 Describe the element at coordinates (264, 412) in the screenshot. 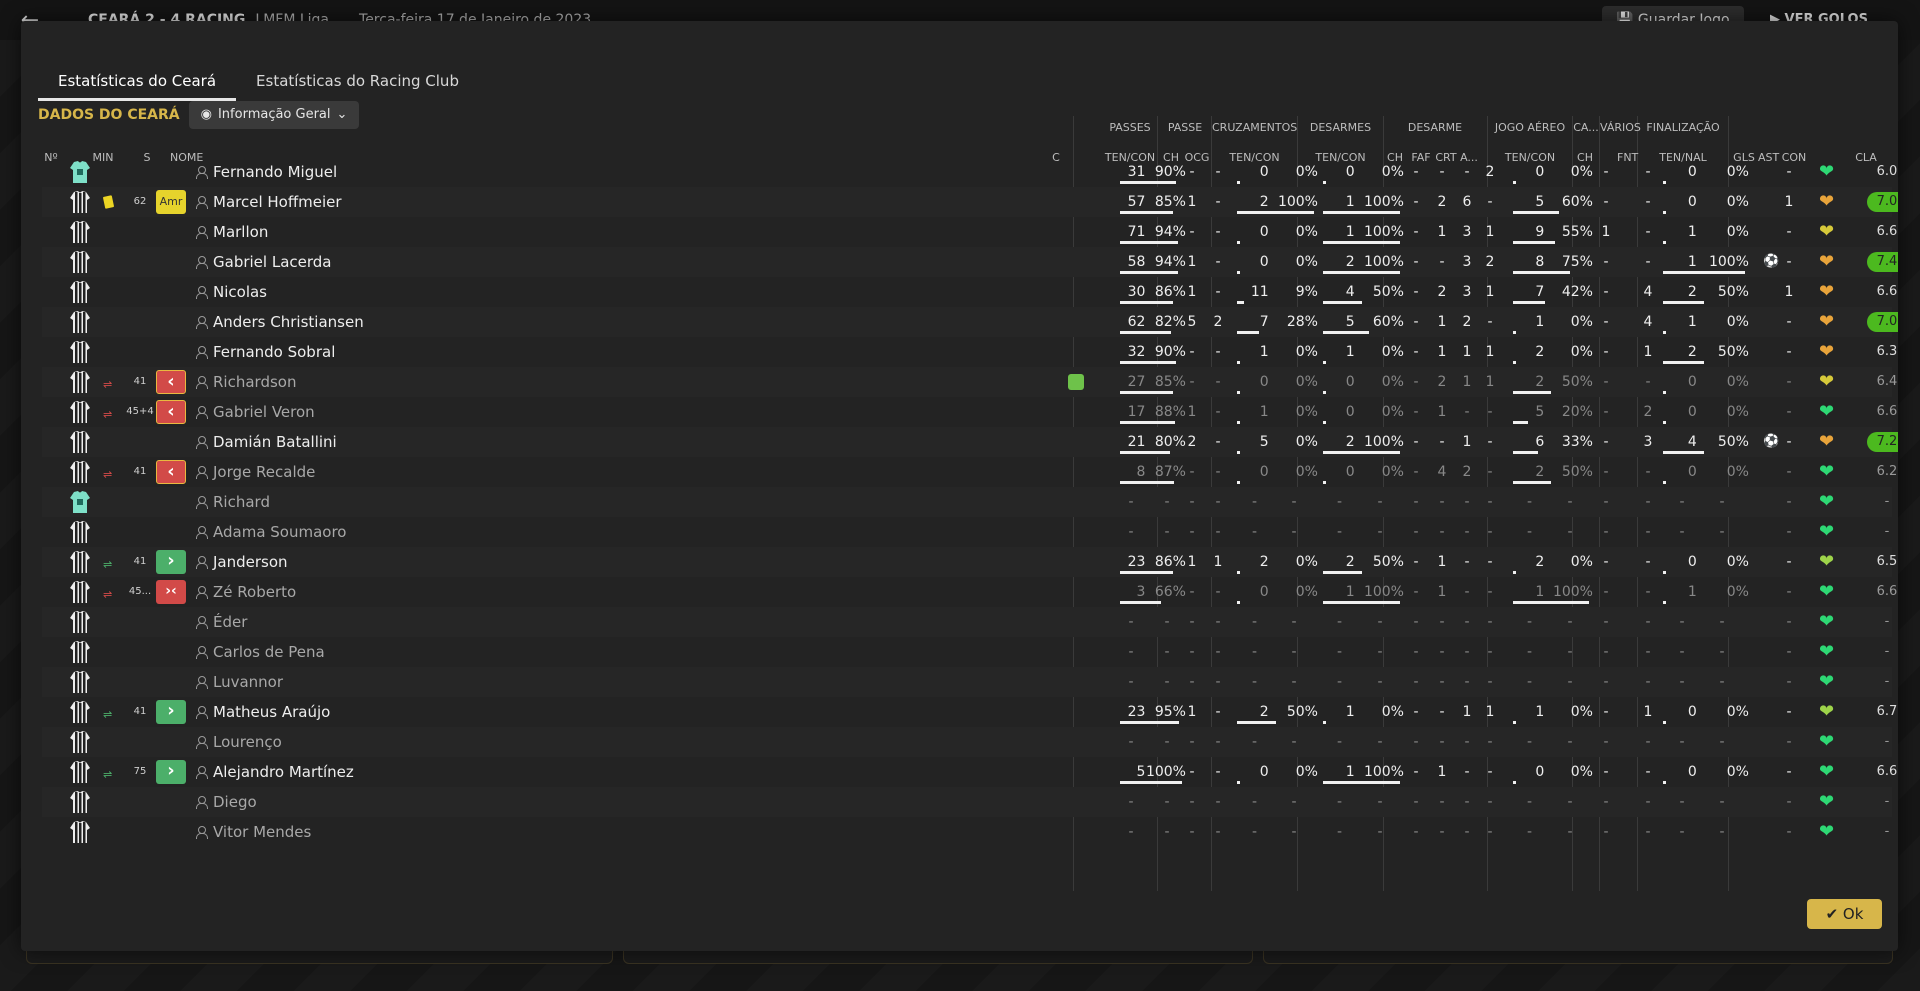

I see `player-name: Gabriel Veron` at that location.